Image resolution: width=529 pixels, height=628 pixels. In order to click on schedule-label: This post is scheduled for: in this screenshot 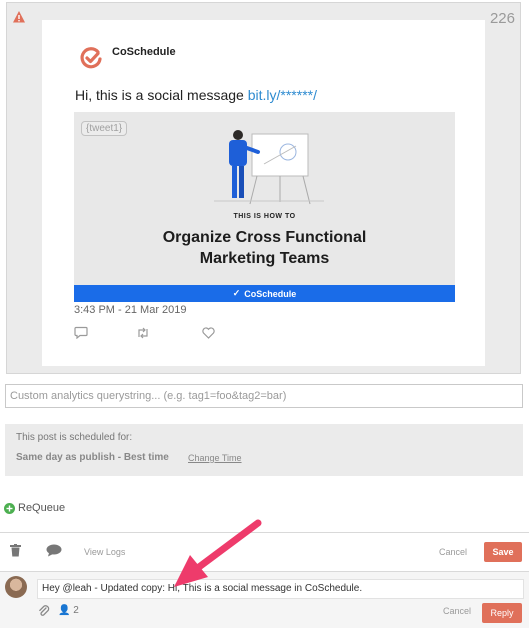, I will do `click(74, 437)`.